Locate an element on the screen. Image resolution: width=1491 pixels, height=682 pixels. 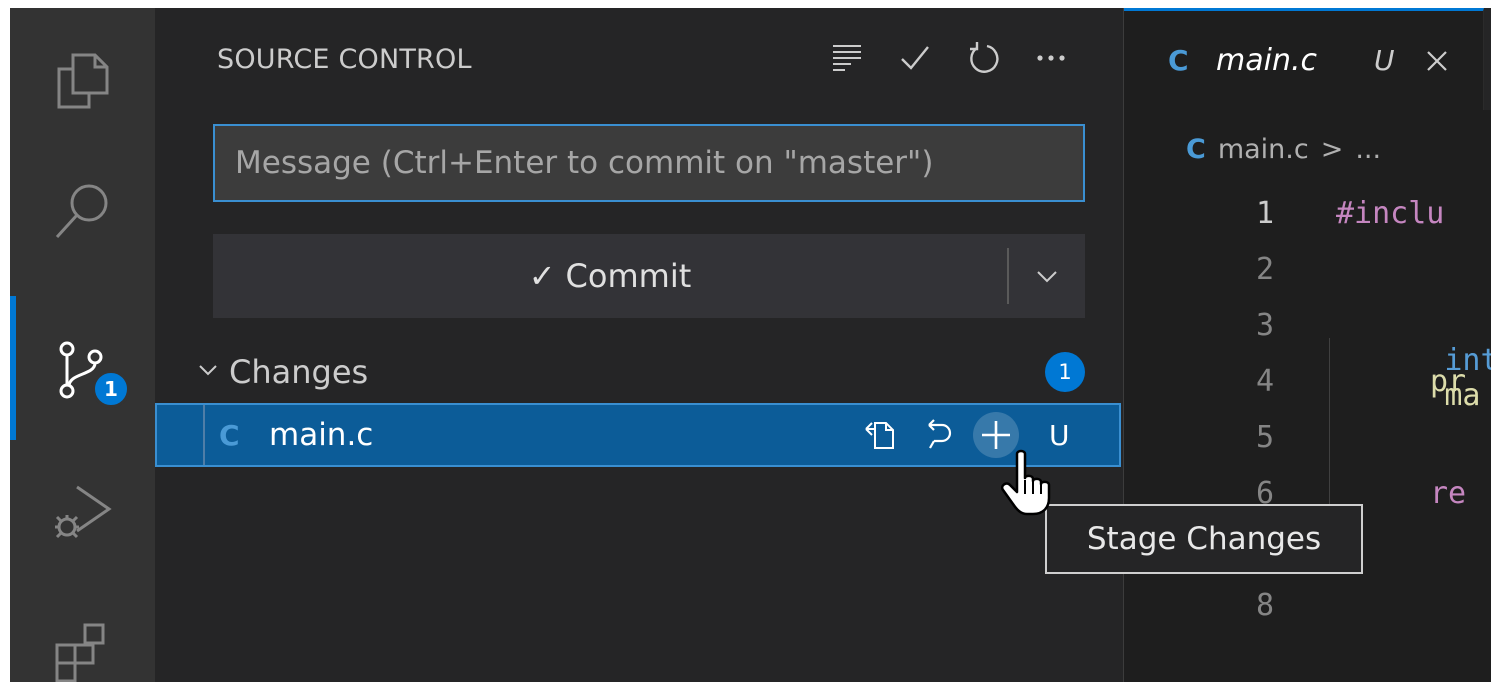
changed-file-row: C main.c U is located at coordinates (638, 435).